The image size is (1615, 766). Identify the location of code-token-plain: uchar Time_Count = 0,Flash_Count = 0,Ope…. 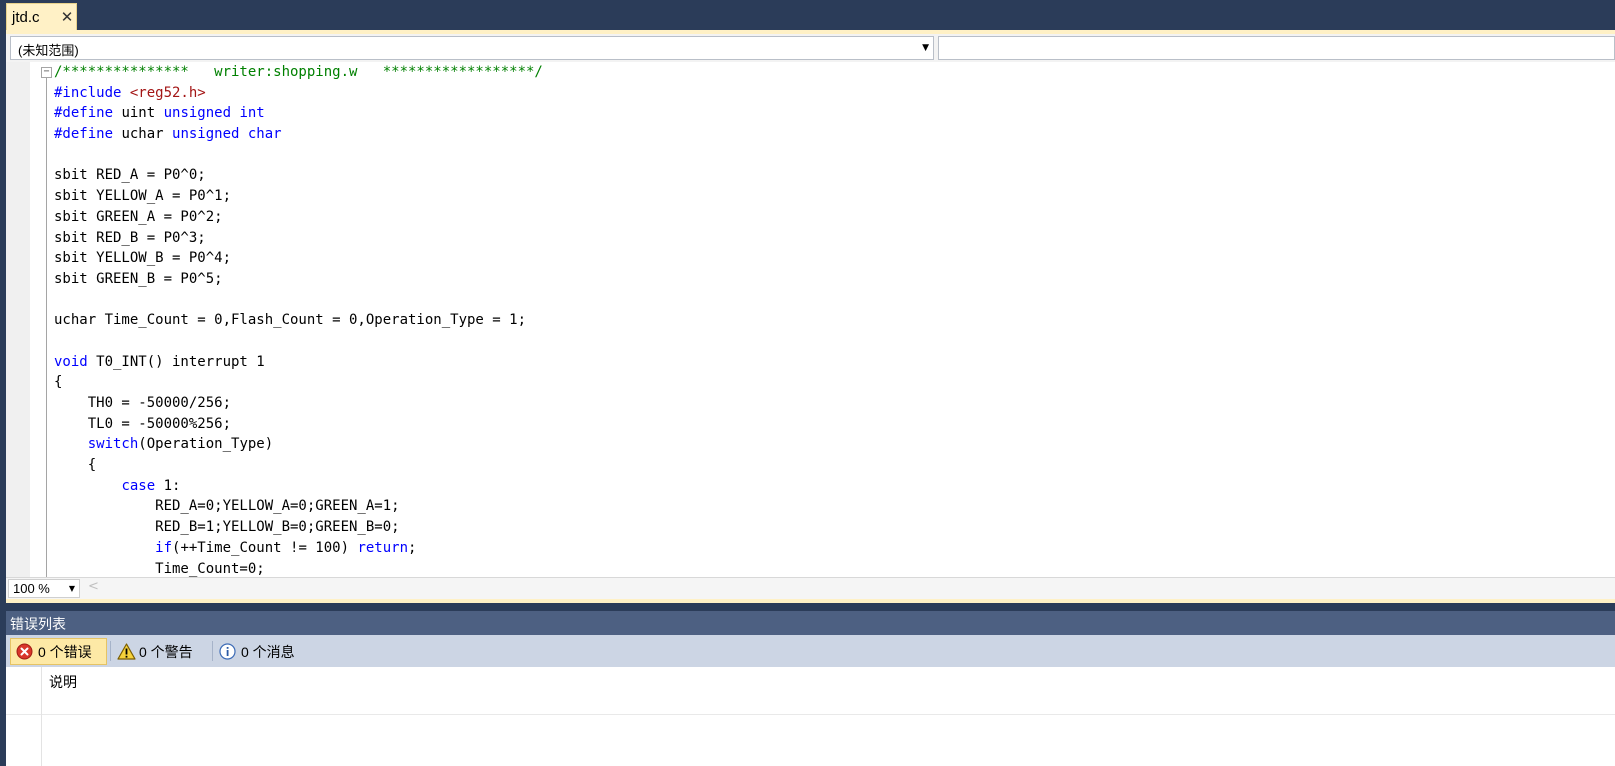
(290, 320).